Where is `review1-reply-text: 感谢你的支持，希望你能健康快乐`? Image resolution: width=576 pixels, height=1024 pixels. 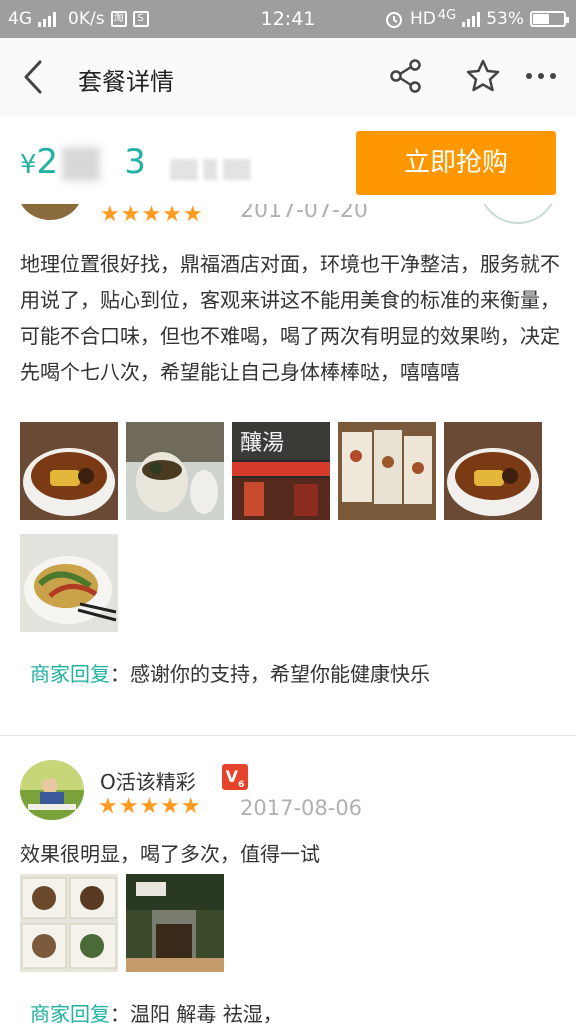 review1-reply-text: 感谢你的支持，希望你能健康快乐 is located at coordinates (280, 674).